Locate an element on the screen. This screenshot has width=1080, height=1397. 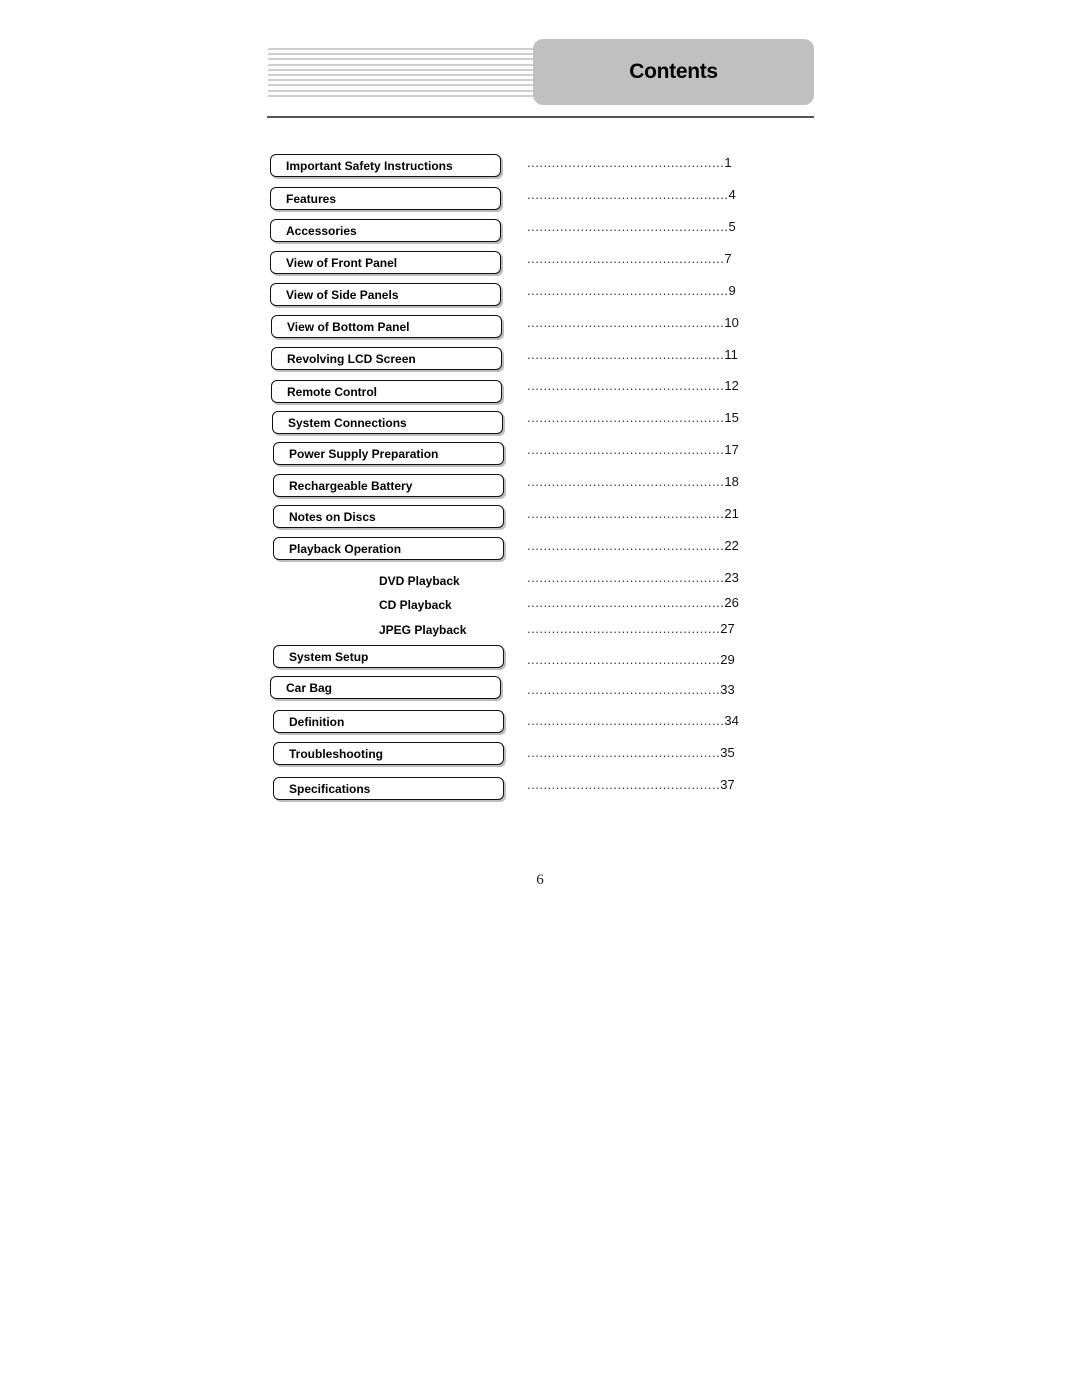
toc-entry-box: View of Front Panel is located at coordinates (385, 262).